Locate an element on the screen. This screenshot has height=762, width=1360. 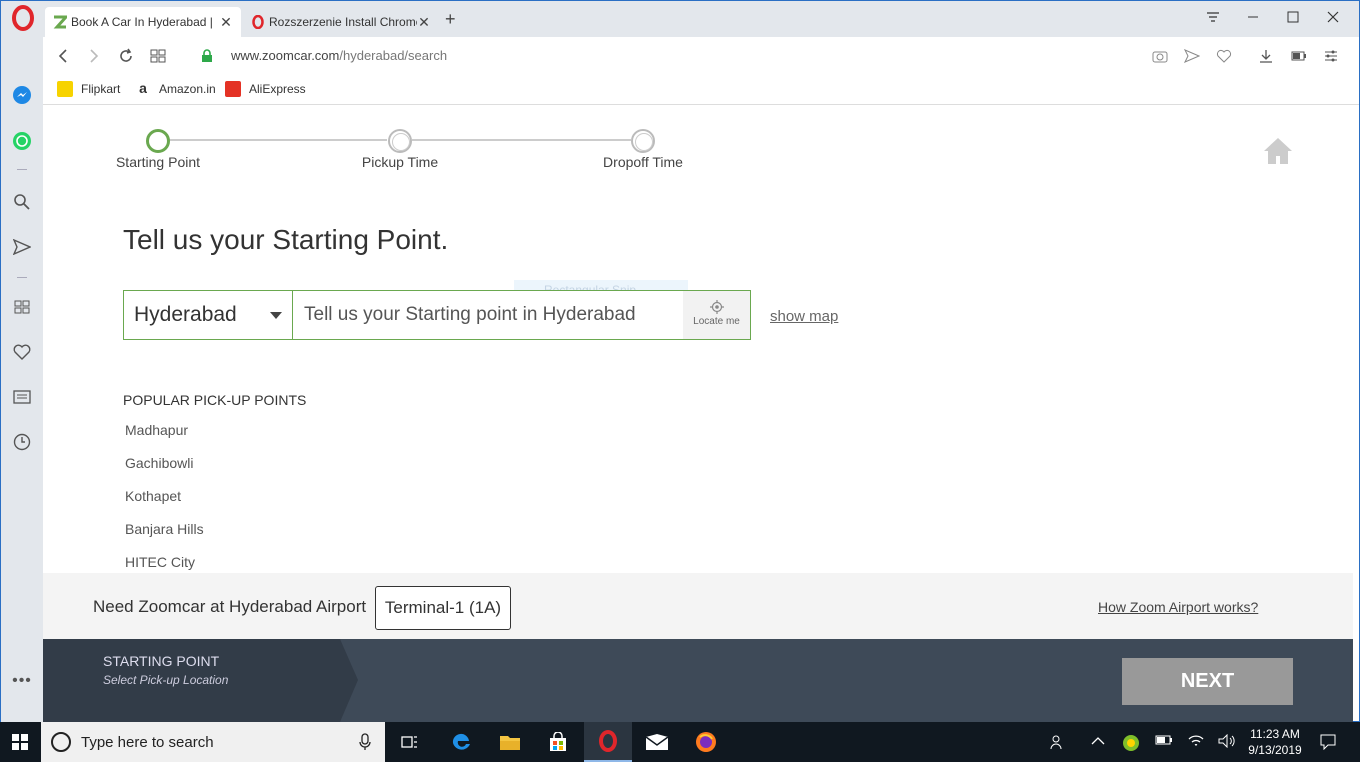
taskbar-clock: 11:23 AM 9/13/2019 is located at coordinates (1275, 742).